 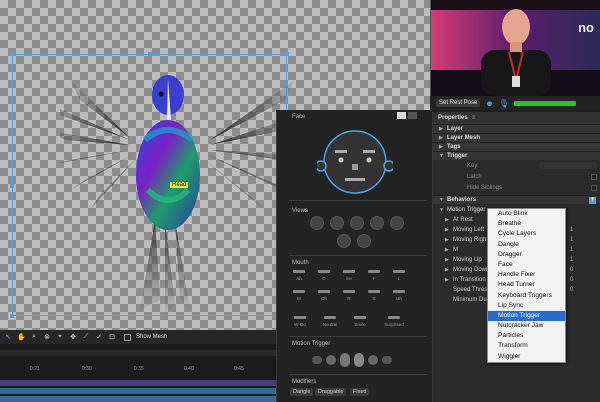 What do you see at coordinates (526, 275) in the screenshot?
I see `menu-item-handle-fixer: Handle Fixer` at bounding box center [526, 275].